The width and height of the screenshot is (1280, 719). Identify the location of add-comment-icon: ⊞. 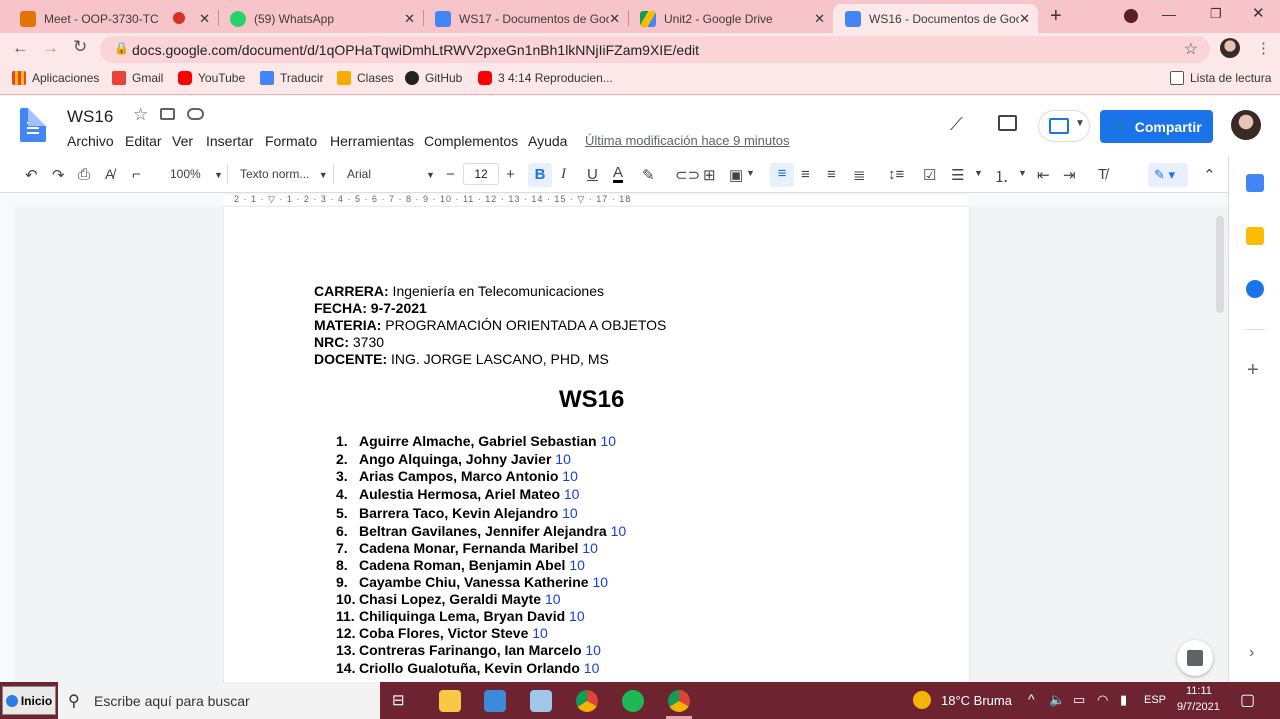
(709, 175).